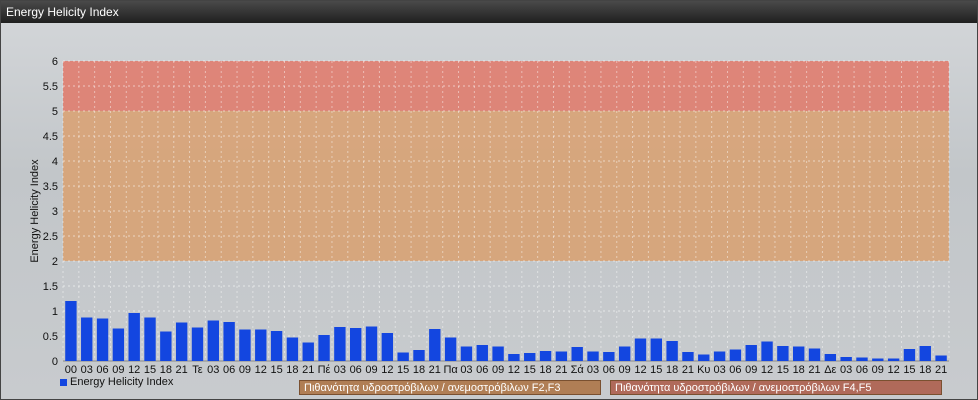 The height and width of the screenshot is (400, 978). Describe the element at coordinates (50, 287) in the screenshot. I see `y-tick-label: 1.5` at that location.